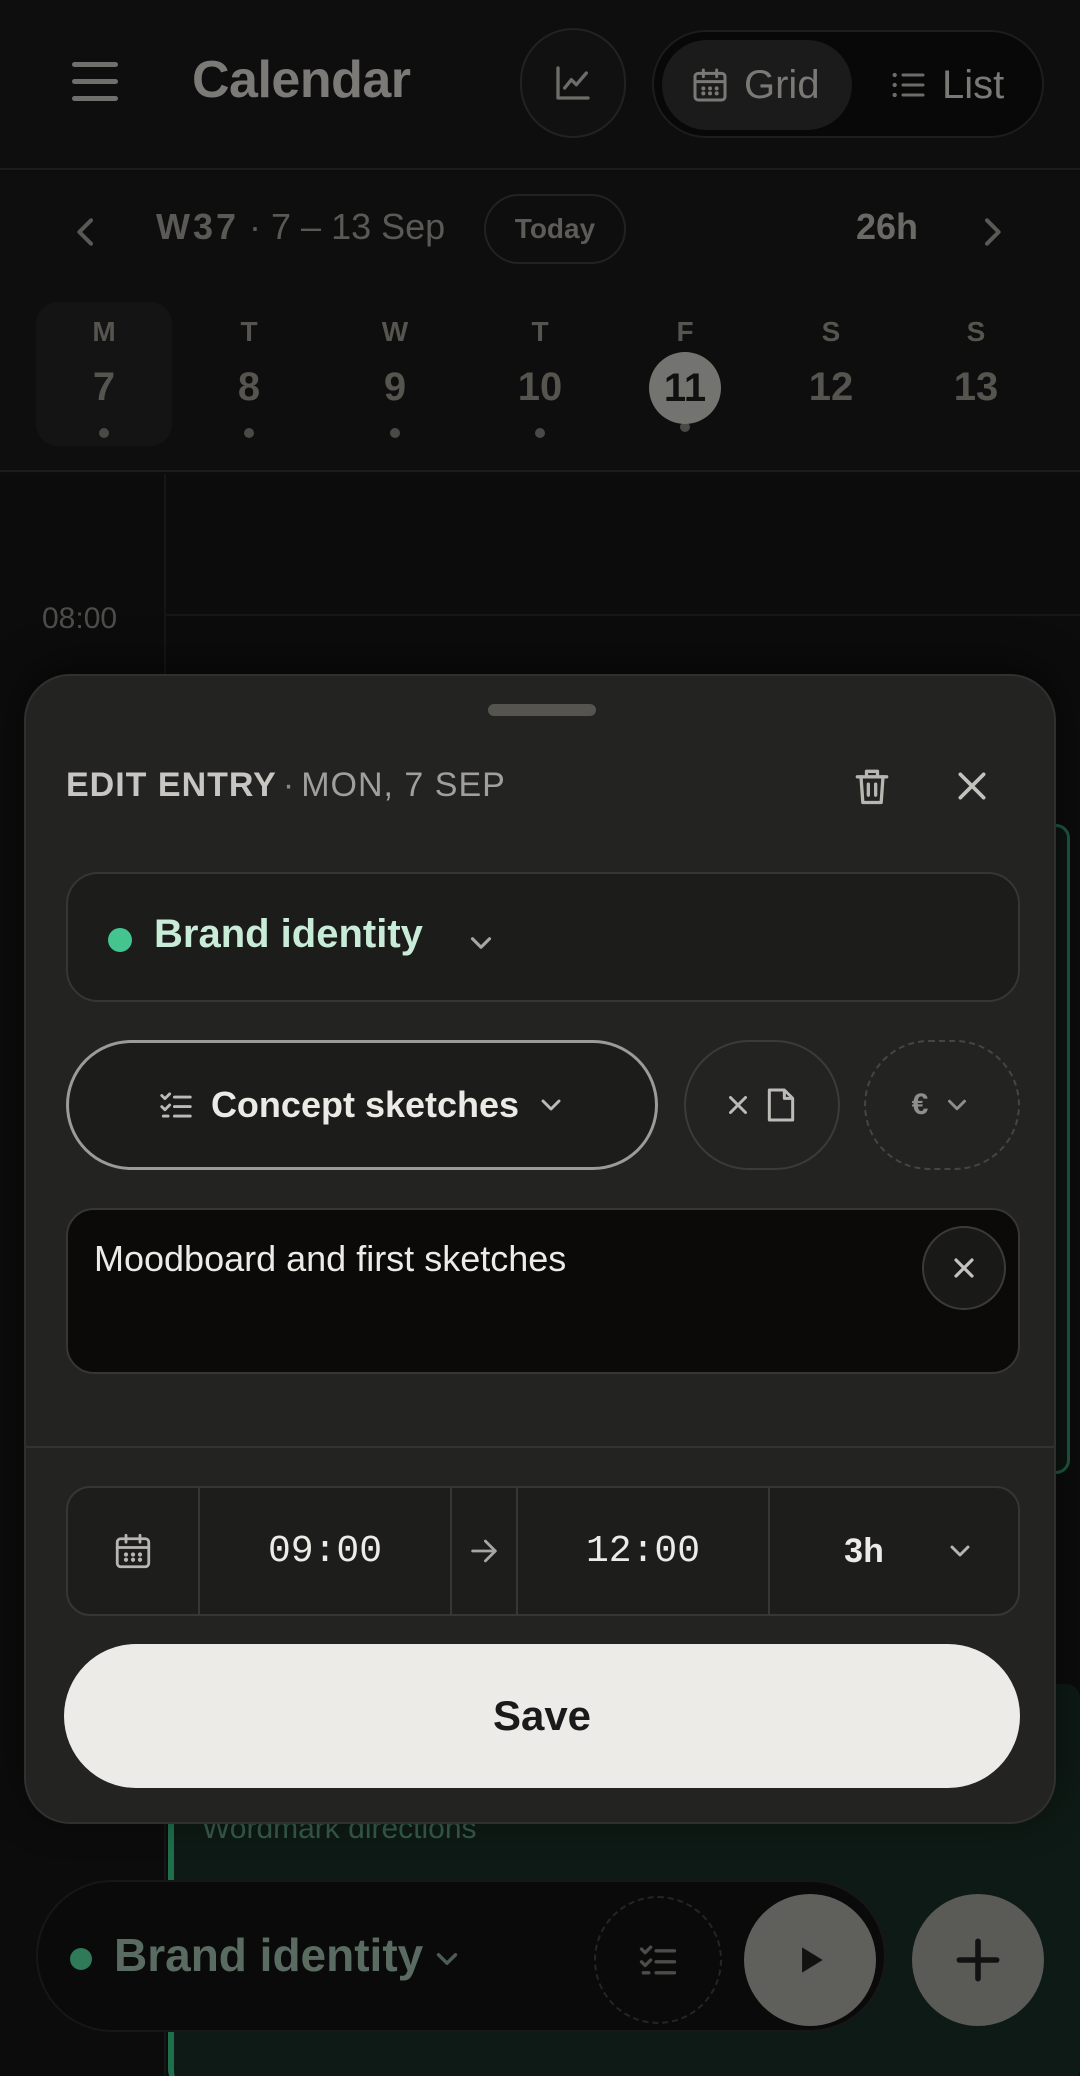 This screenshot has width=1080, height=2076. I want to click on page-title: Calendar, so click(301, 80).